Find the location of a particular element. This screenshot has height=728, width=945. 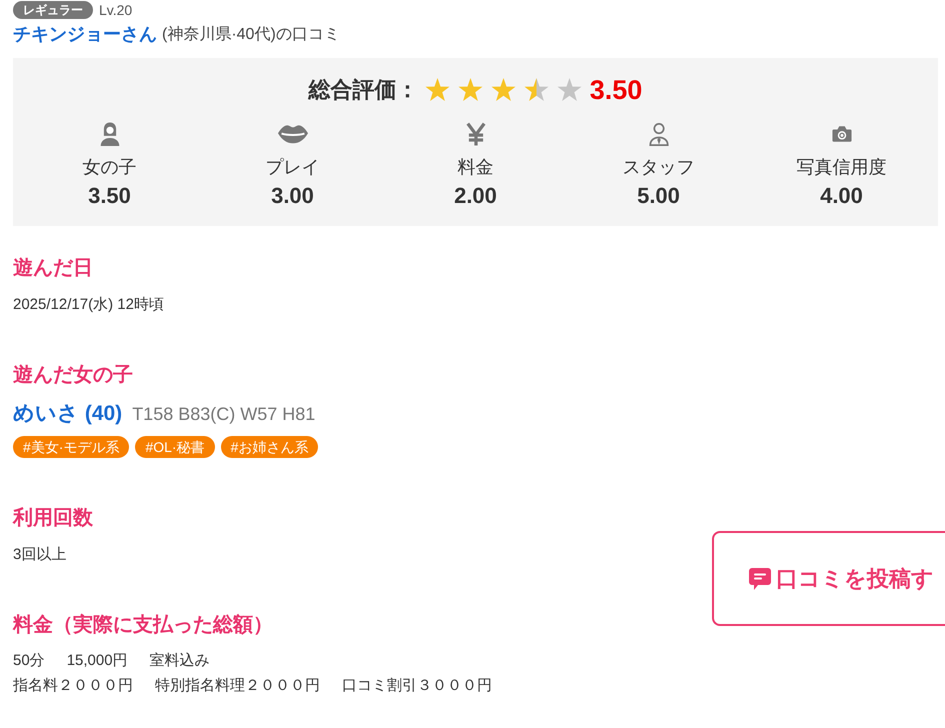

girl-name-link: めいさ (40) is located at coordinates (67, 414).